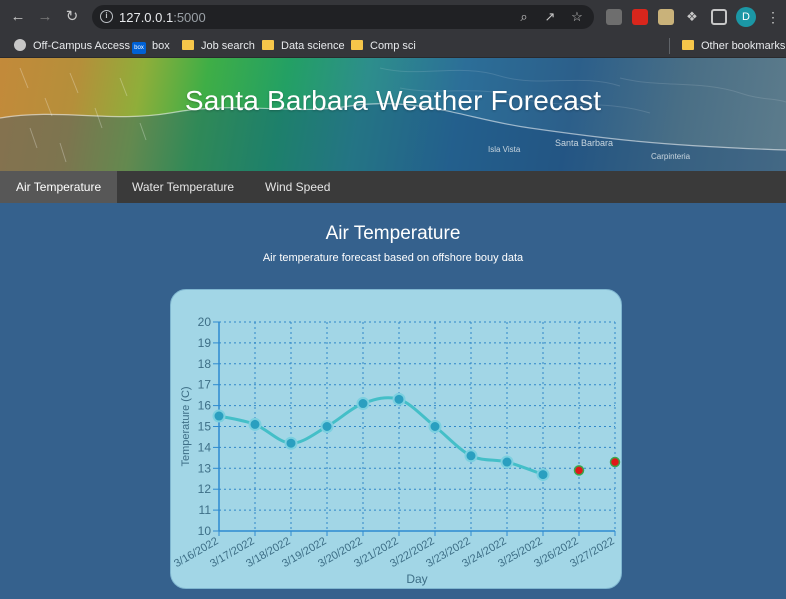  Describe the element at coordinates (504, 149) in the screenshot. I see `map-label: Isla Vista` at that location.